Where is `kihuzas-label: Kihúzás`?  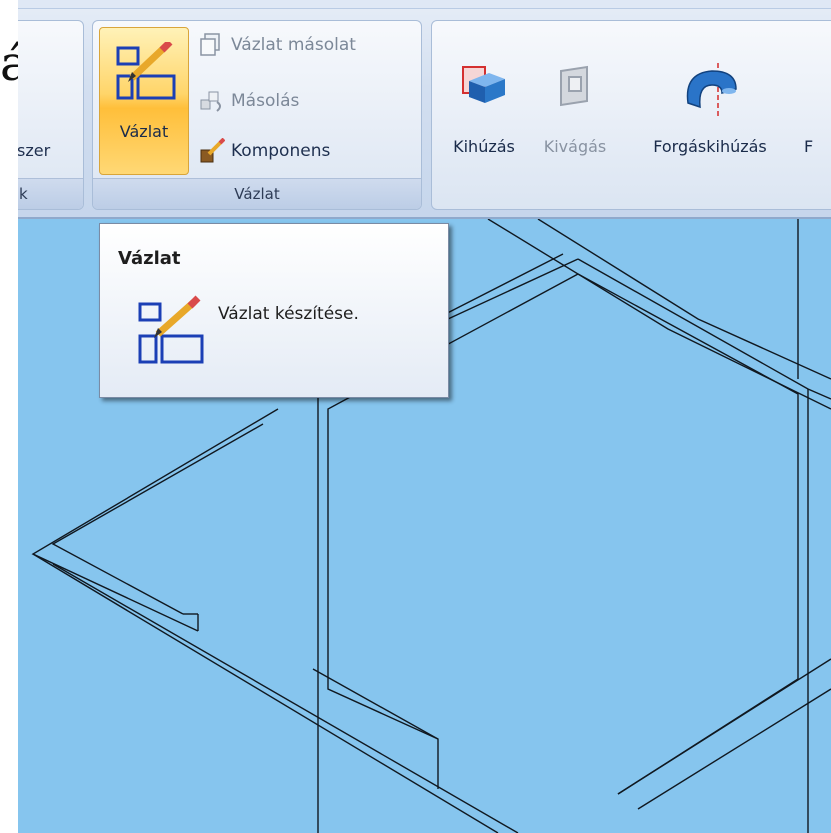 kihuzas-label: Kihúzás is located at coordinates (484, 146).